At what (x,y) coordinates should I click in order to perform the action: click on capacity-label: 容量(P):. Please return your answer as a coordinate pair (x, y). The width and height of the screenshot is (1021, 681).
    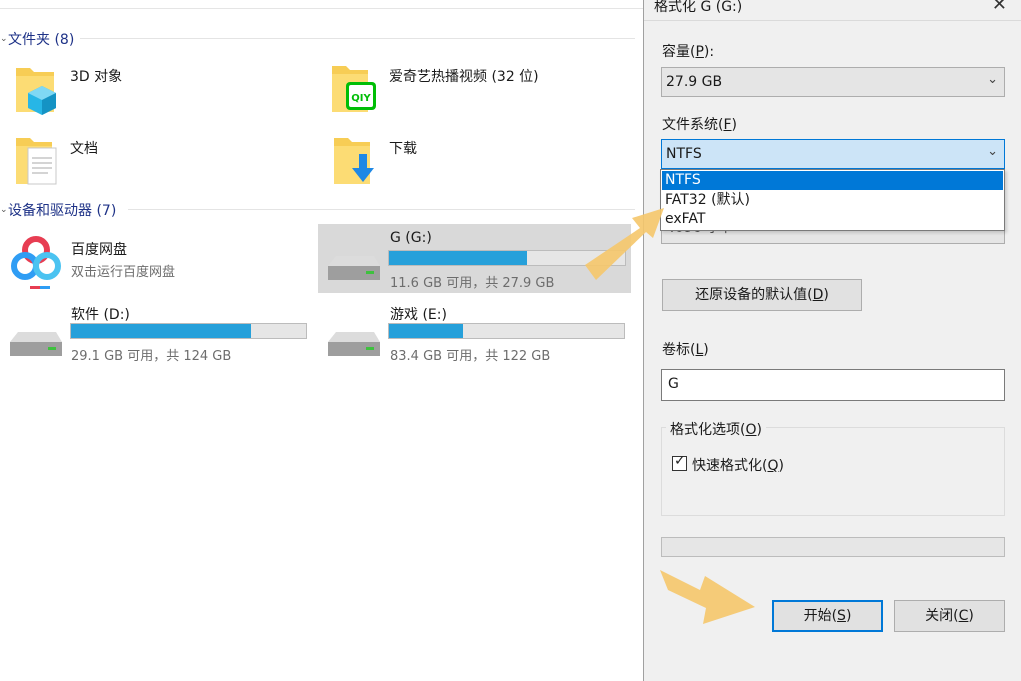
    Looking at the image, I should click on (688, 52).